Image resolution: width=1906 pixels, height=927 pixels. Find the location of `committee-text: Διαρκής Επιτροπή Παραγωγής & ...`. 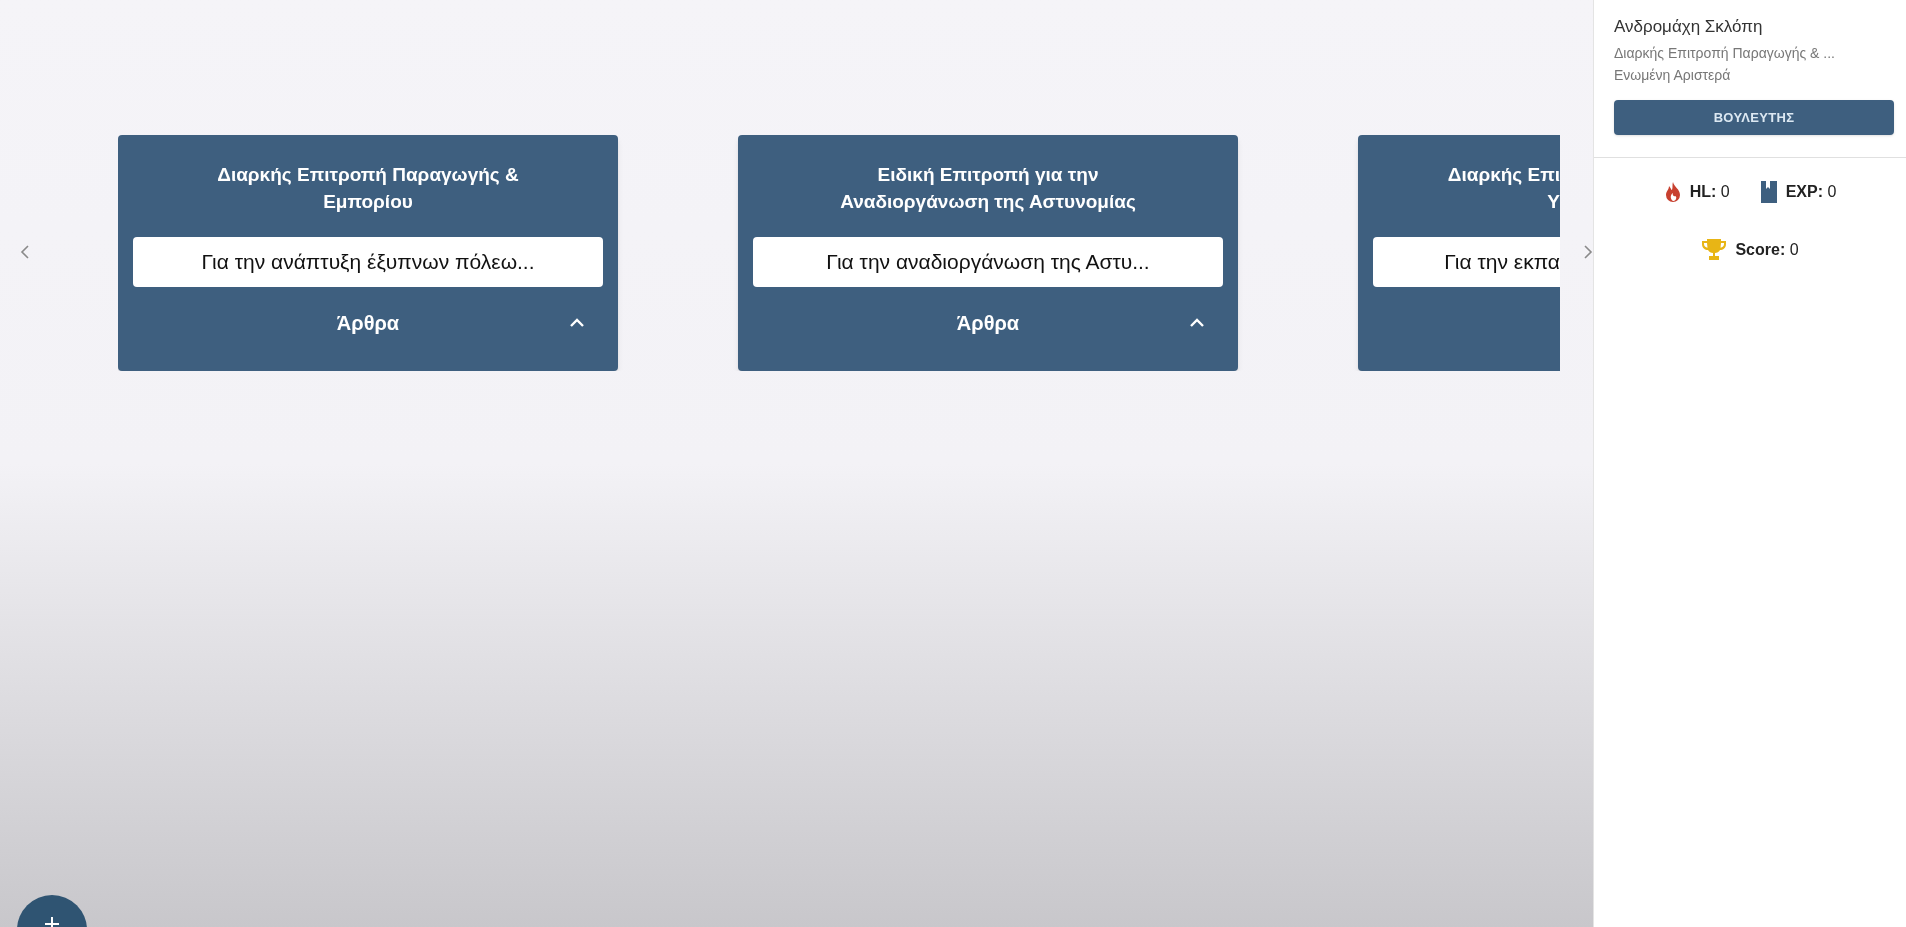

committee-text: Διαρκής Επιτροπή Παραγωγής & ... is located at coordinates (1725, 53).